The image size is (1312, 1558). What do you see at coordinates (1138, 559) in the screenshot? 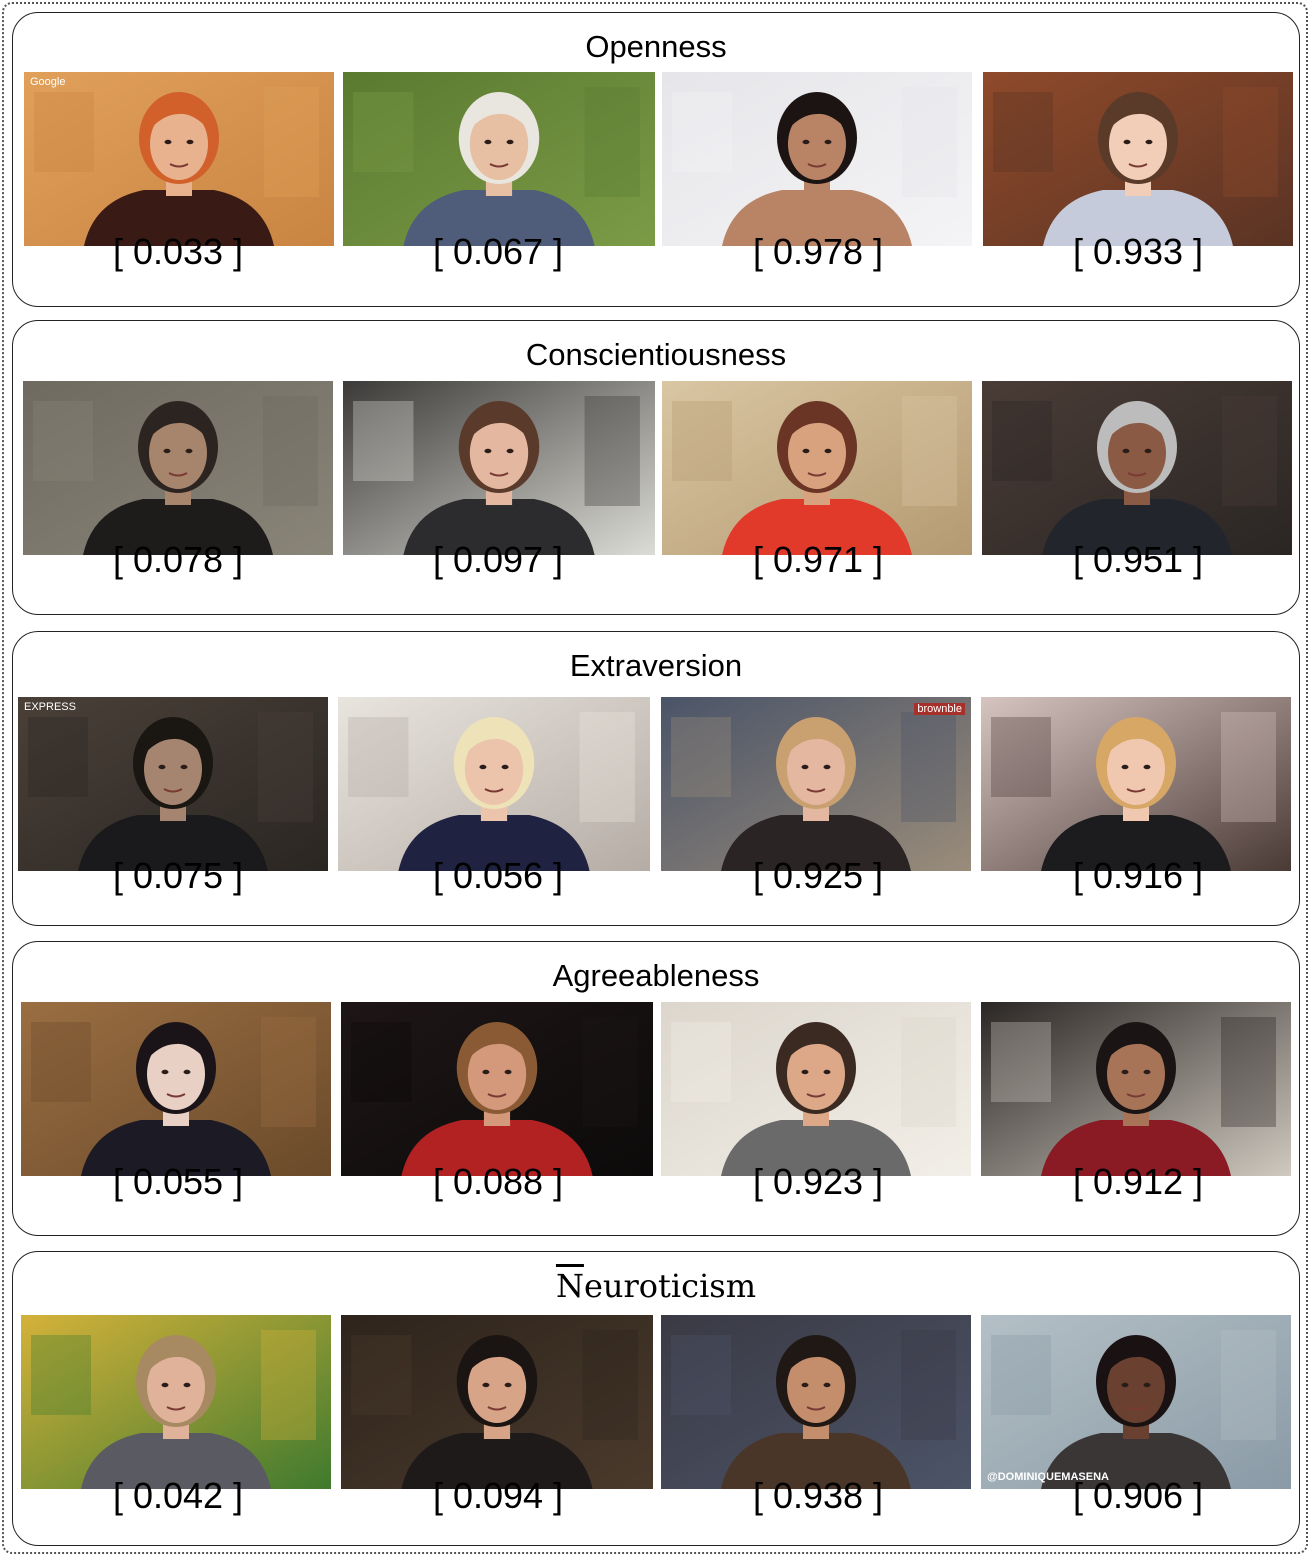
I see `trait-score-label: [ 0.951 ]` at bounding box center [1138, 559].